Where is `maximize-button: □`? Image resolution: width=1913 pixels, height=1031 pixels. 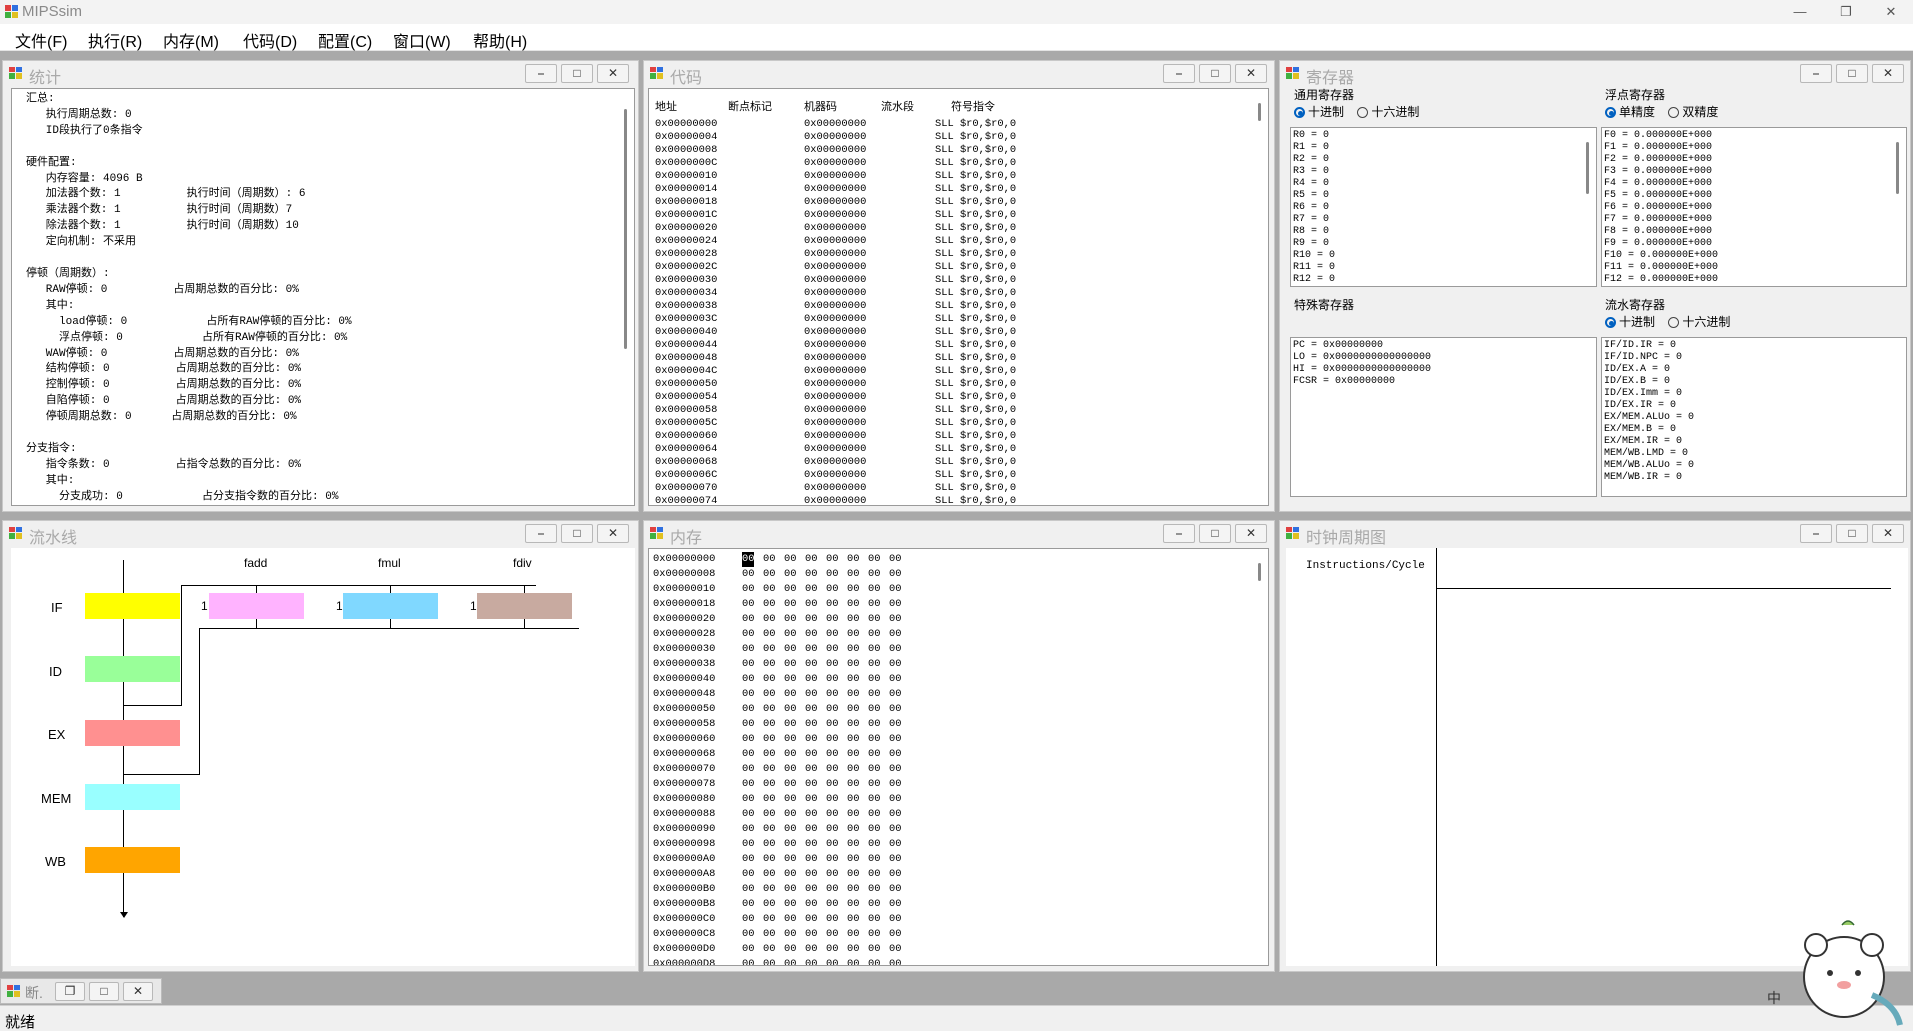
maximize-button: □ is located at coordinates (1852, 73).